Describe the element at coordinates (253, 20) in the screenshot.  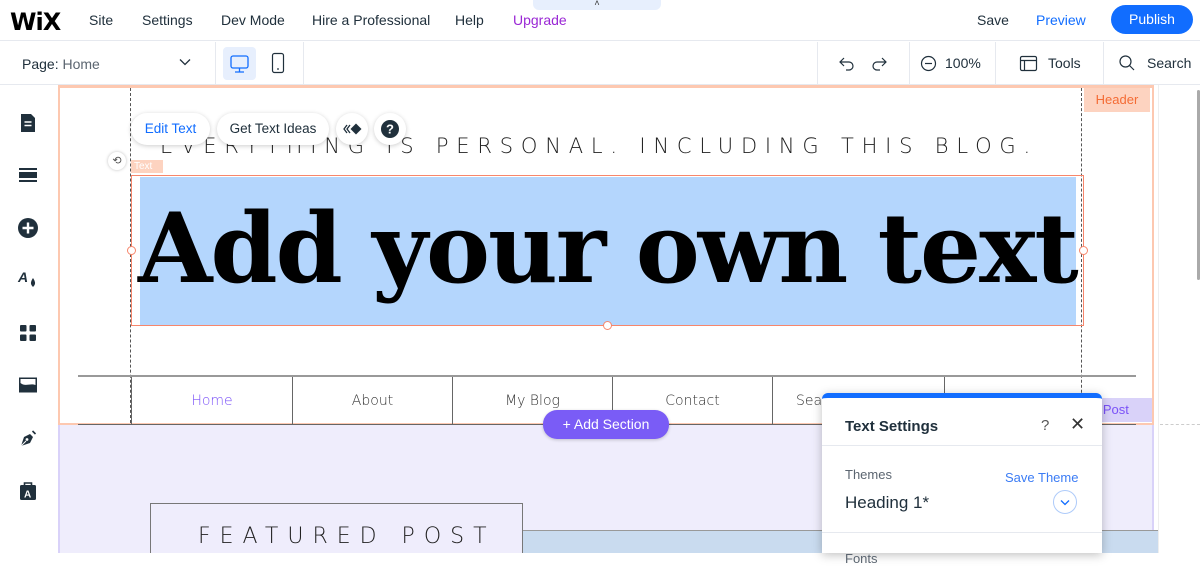
I see `menu-dev-mode: Dev Mode` at that location.